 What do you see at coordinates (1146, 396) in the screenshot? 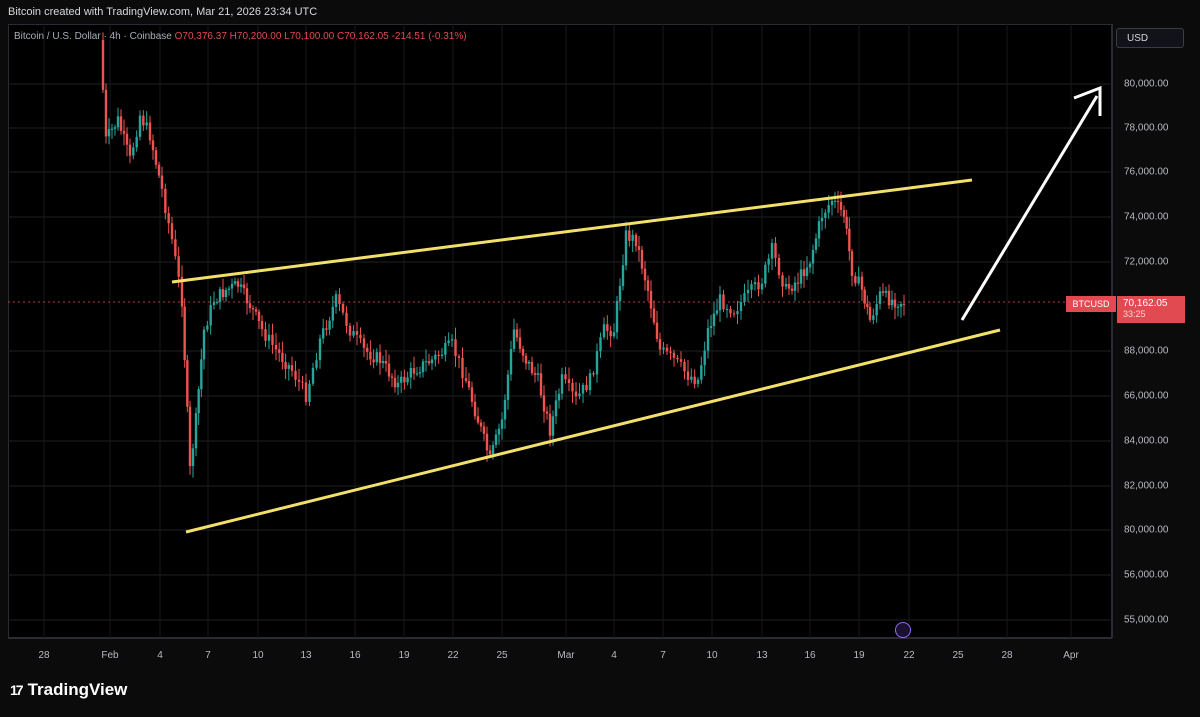
I see `price-axis-label: 66,000.00` at bounding box center [1146, 396].